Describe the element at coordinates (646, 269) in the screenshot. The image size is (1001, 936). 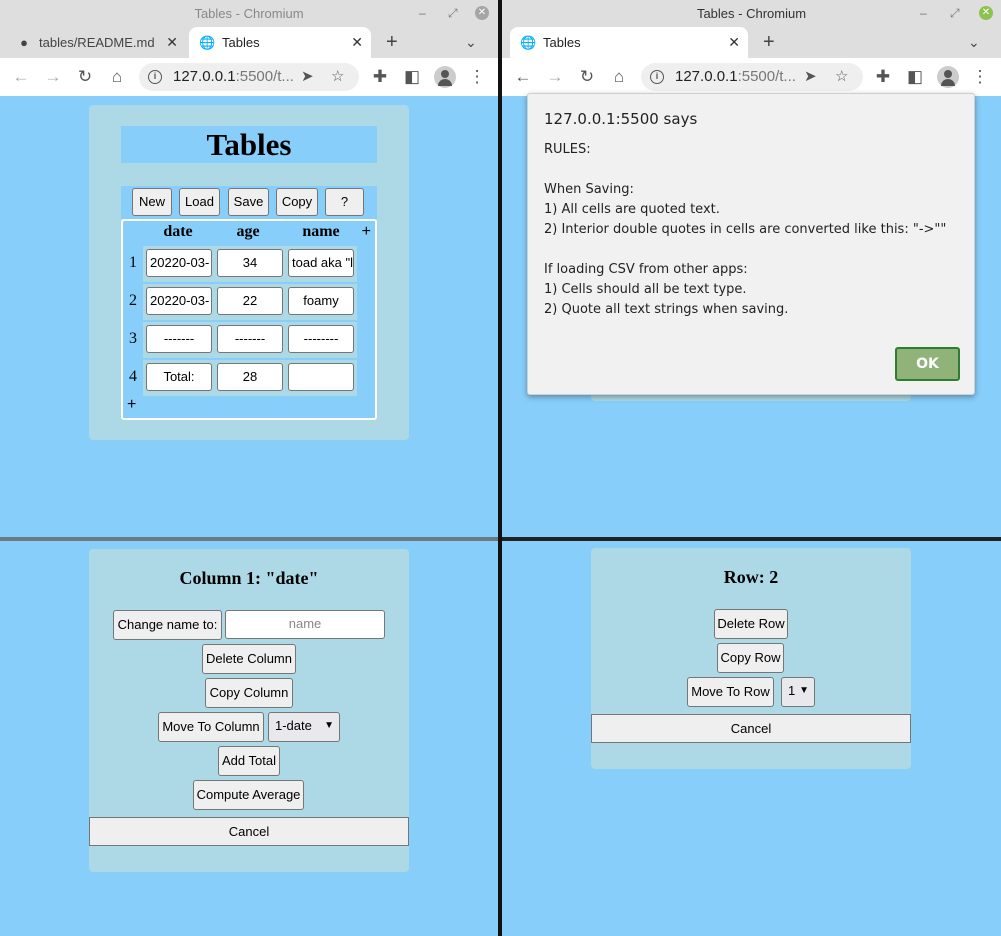
I see `dialog-text-line: If loading CSV from other apps:` at that location.